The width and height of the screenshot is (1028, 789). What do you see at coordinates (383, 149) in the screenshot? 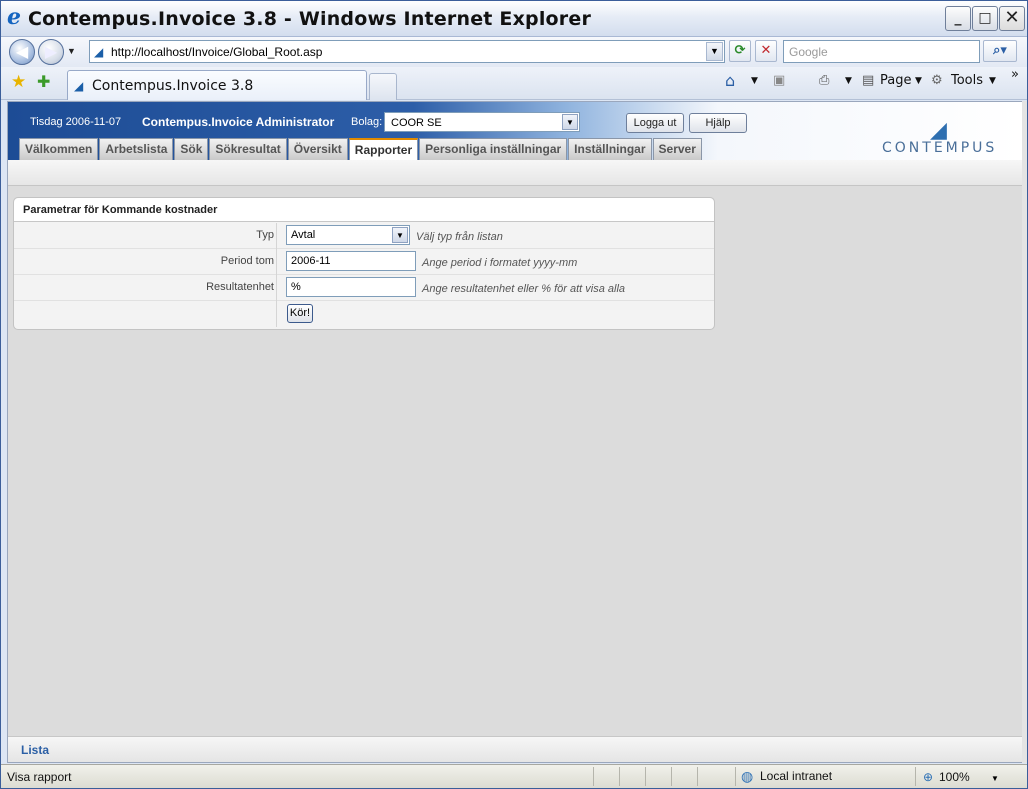
I see `tab-rapporter: Rapporter` at bounding box center [383, 149].